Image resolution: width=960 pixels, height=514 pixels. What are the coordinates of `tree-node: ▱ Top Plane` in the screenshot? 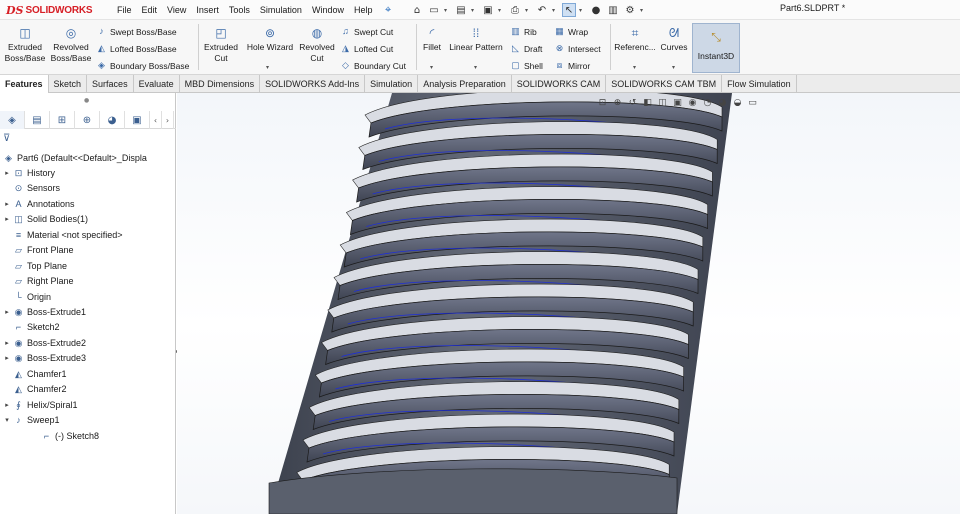 It's located at (34, 265).